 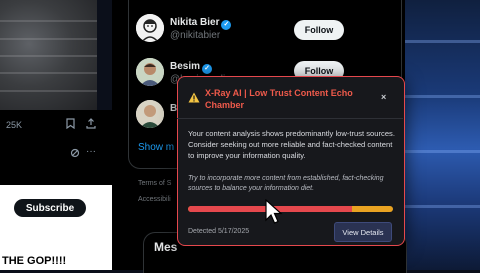 What do you see at coordinates (75, 154) in the screenshot?
I see `grok-icon` at bounding box center [75, 154].